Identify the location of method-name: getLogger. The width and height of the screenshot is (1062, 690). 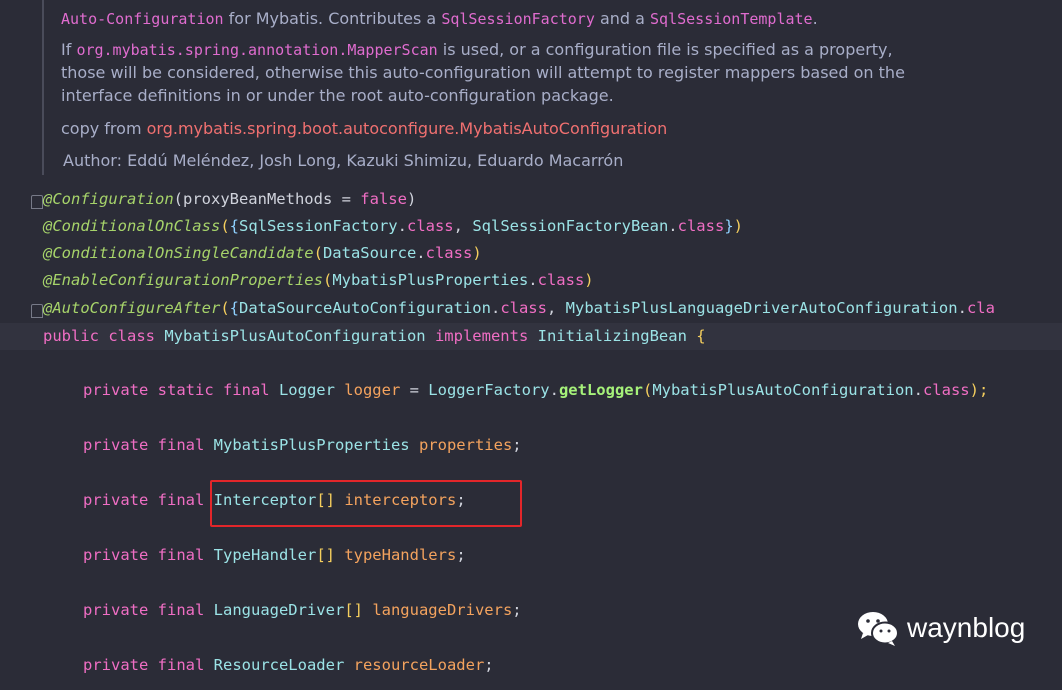
(600, 390).